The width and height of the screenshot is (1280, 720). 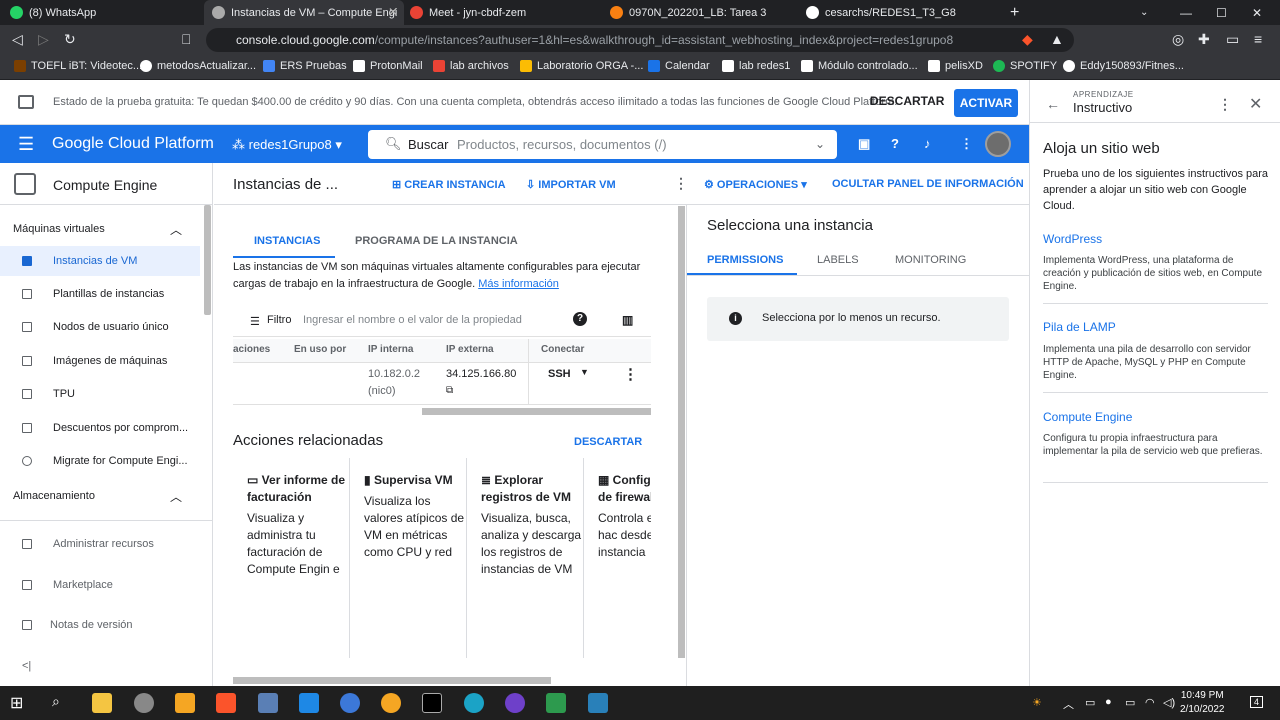 What do you see at coordinates (630, 374) in the screenshot?
I see `row-more-options-icon: ⋮` at bounding box center [630, 374].